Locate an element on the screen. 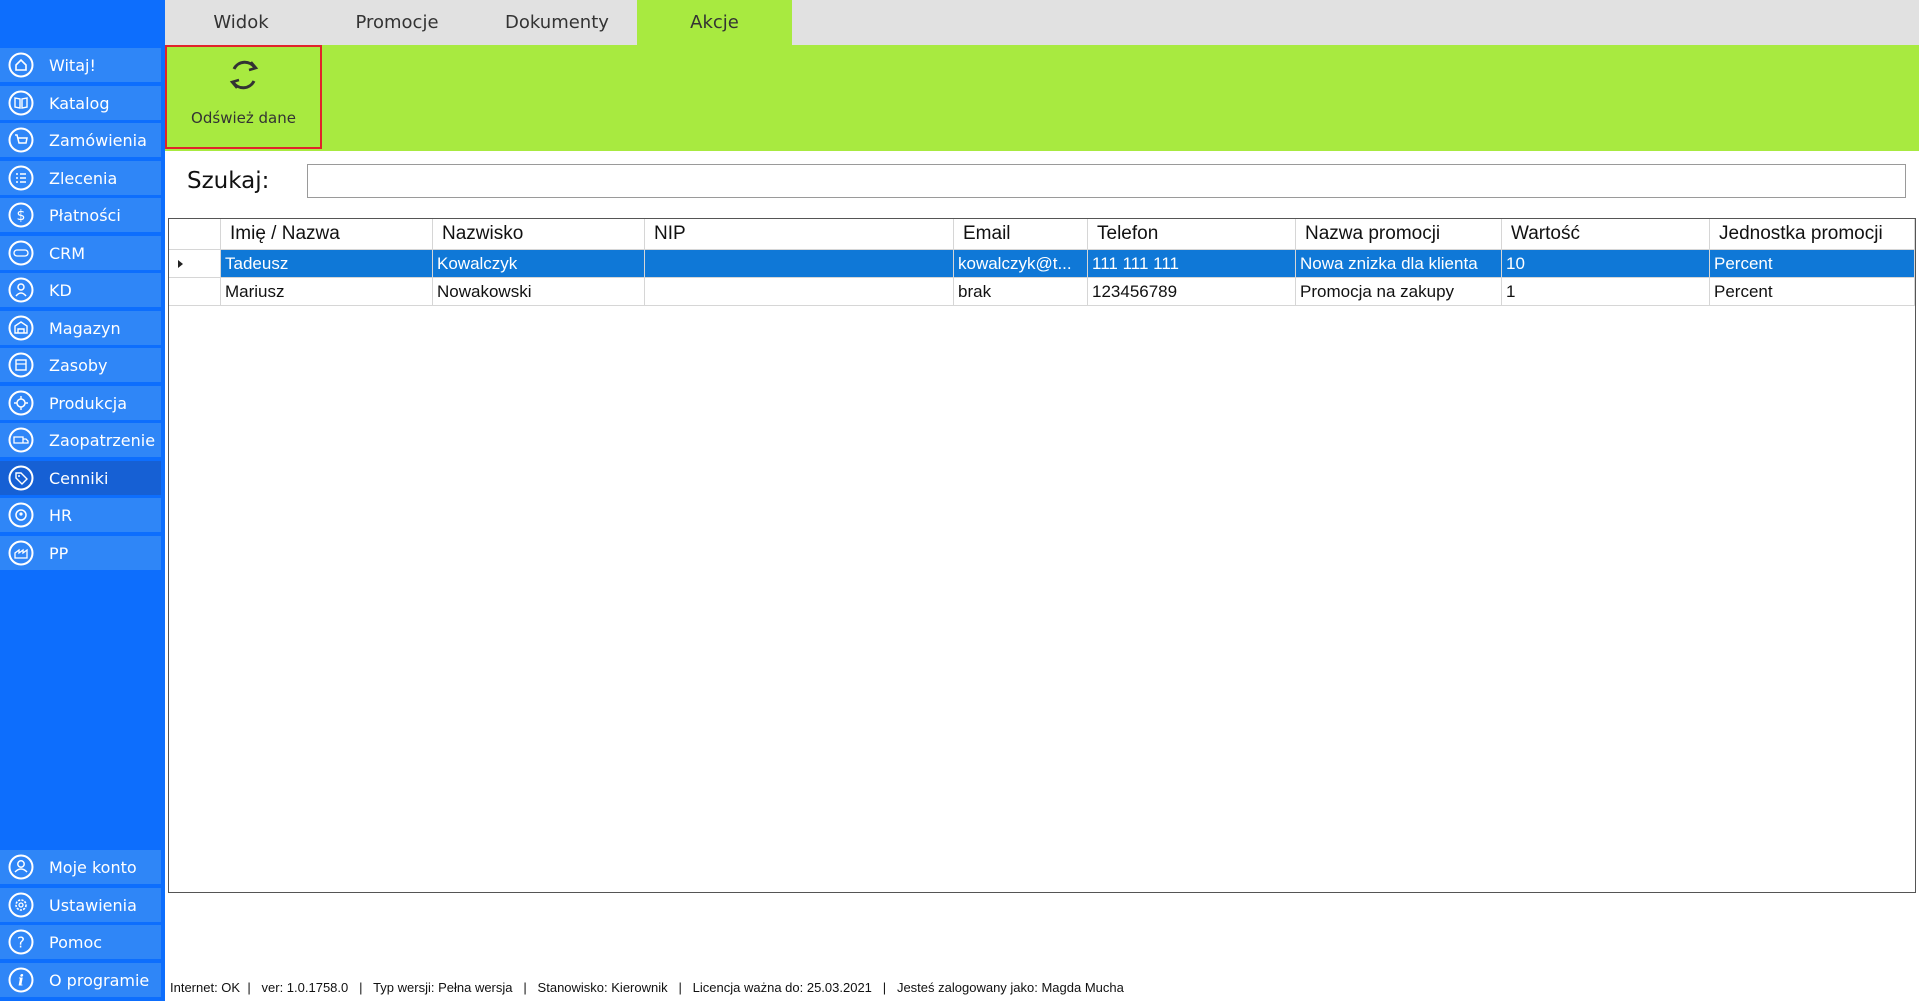  sidebar-item-pp: PP is located at coordinates (80, 553).